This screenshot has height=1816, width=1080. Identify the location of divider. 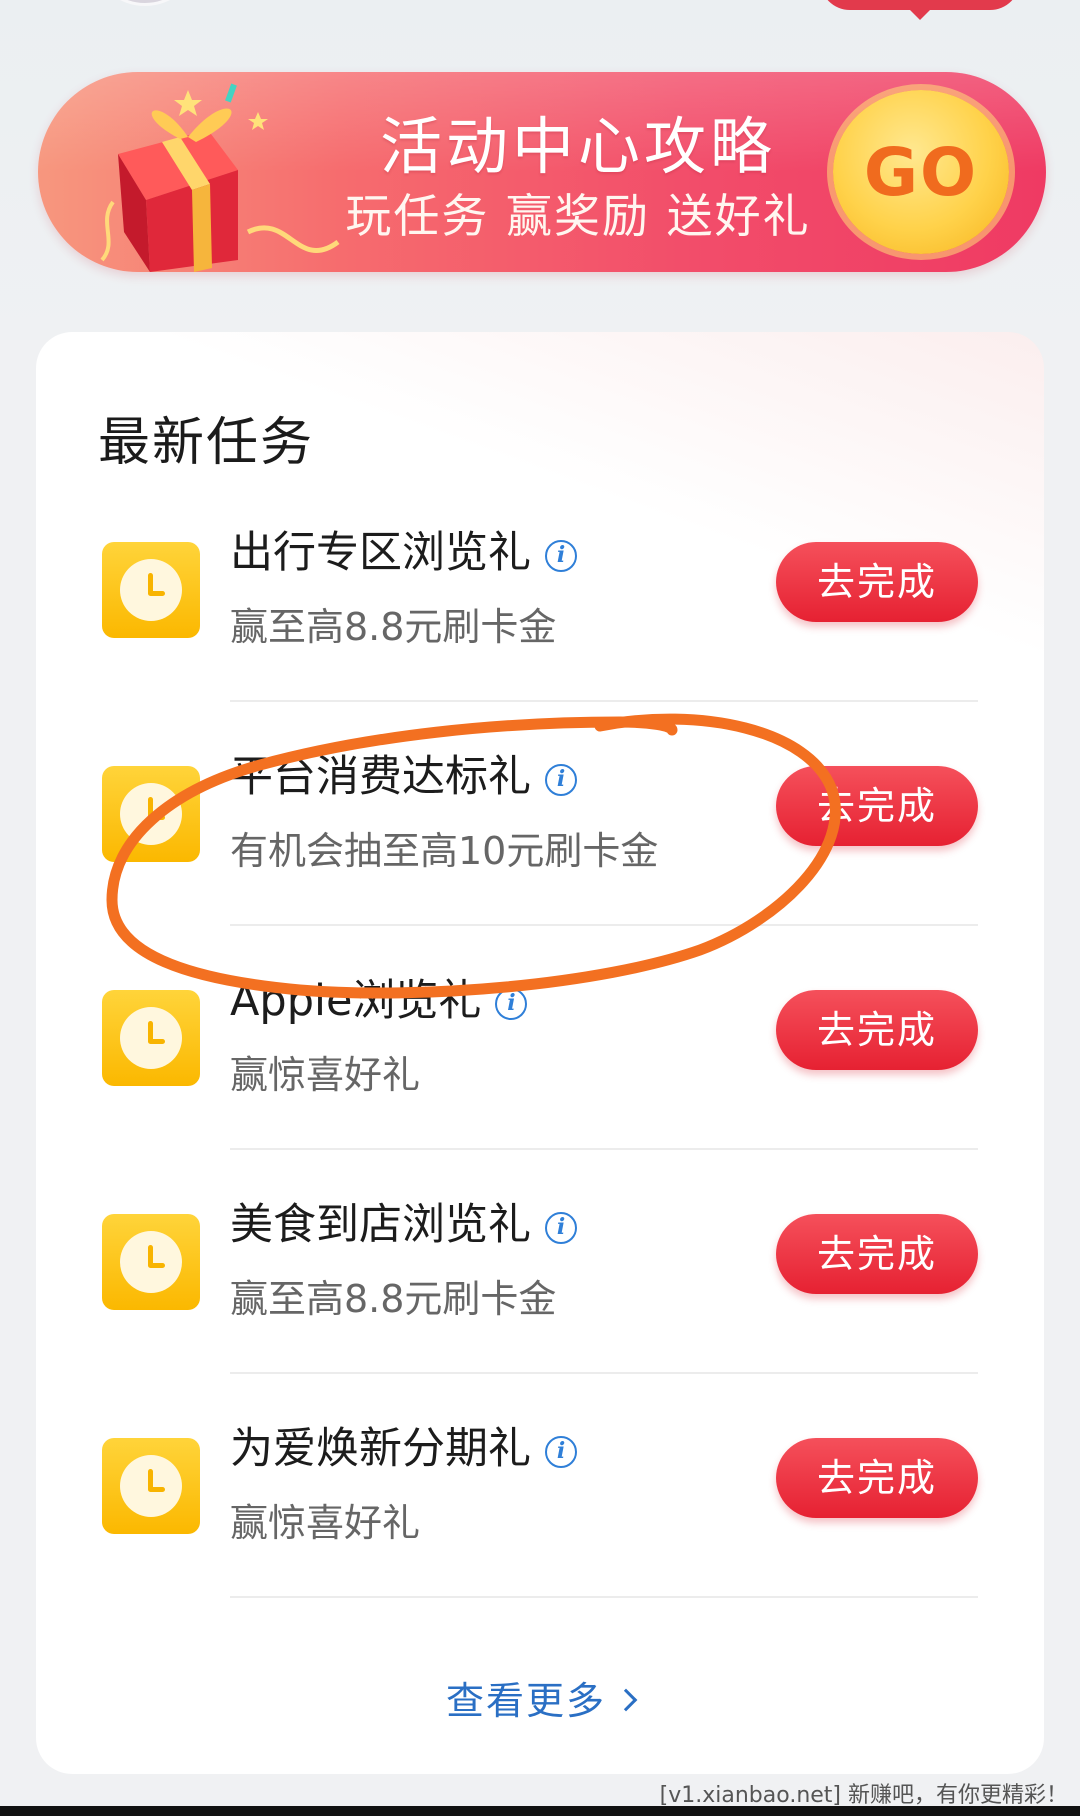
(604, 1597).